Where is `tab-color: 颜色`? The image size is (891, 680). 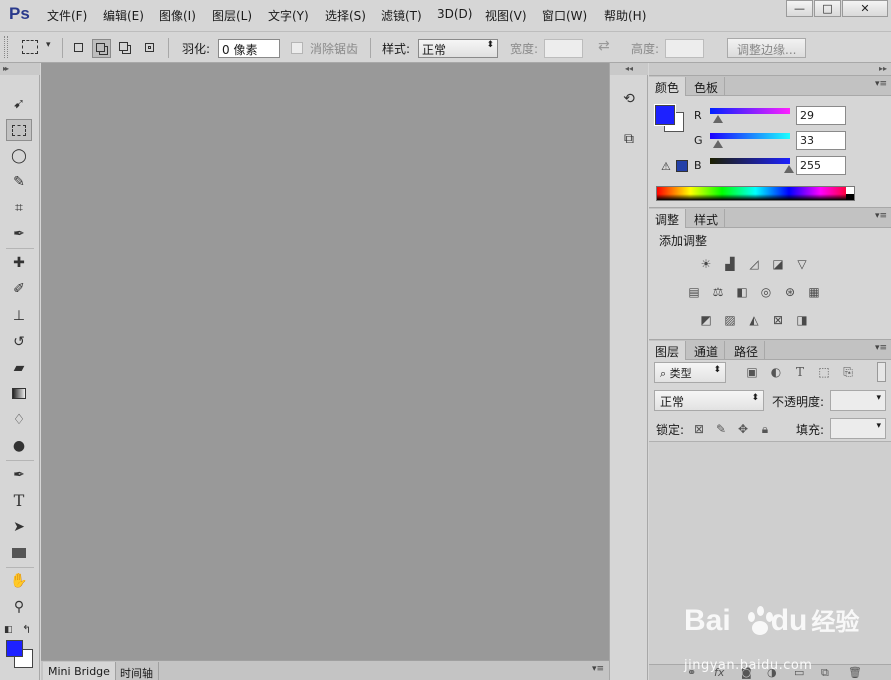 tab-color: 颜色 is located at coordinates (668, 86).